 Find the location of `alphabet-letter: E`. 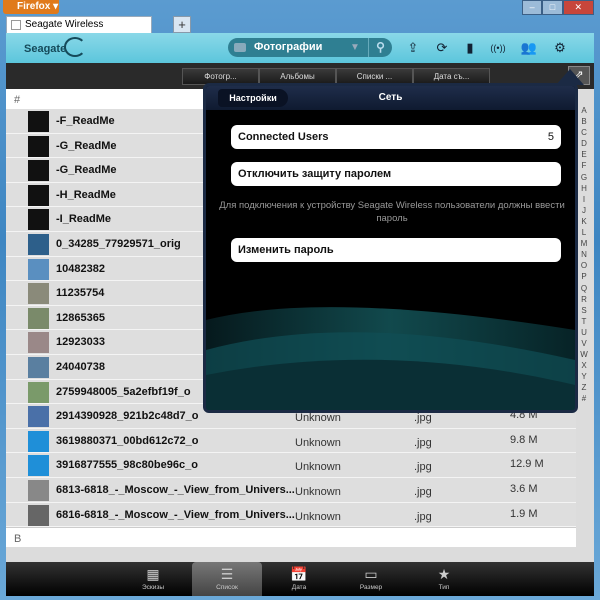

alphabet-letter: E is located at coordinates (583, 154).